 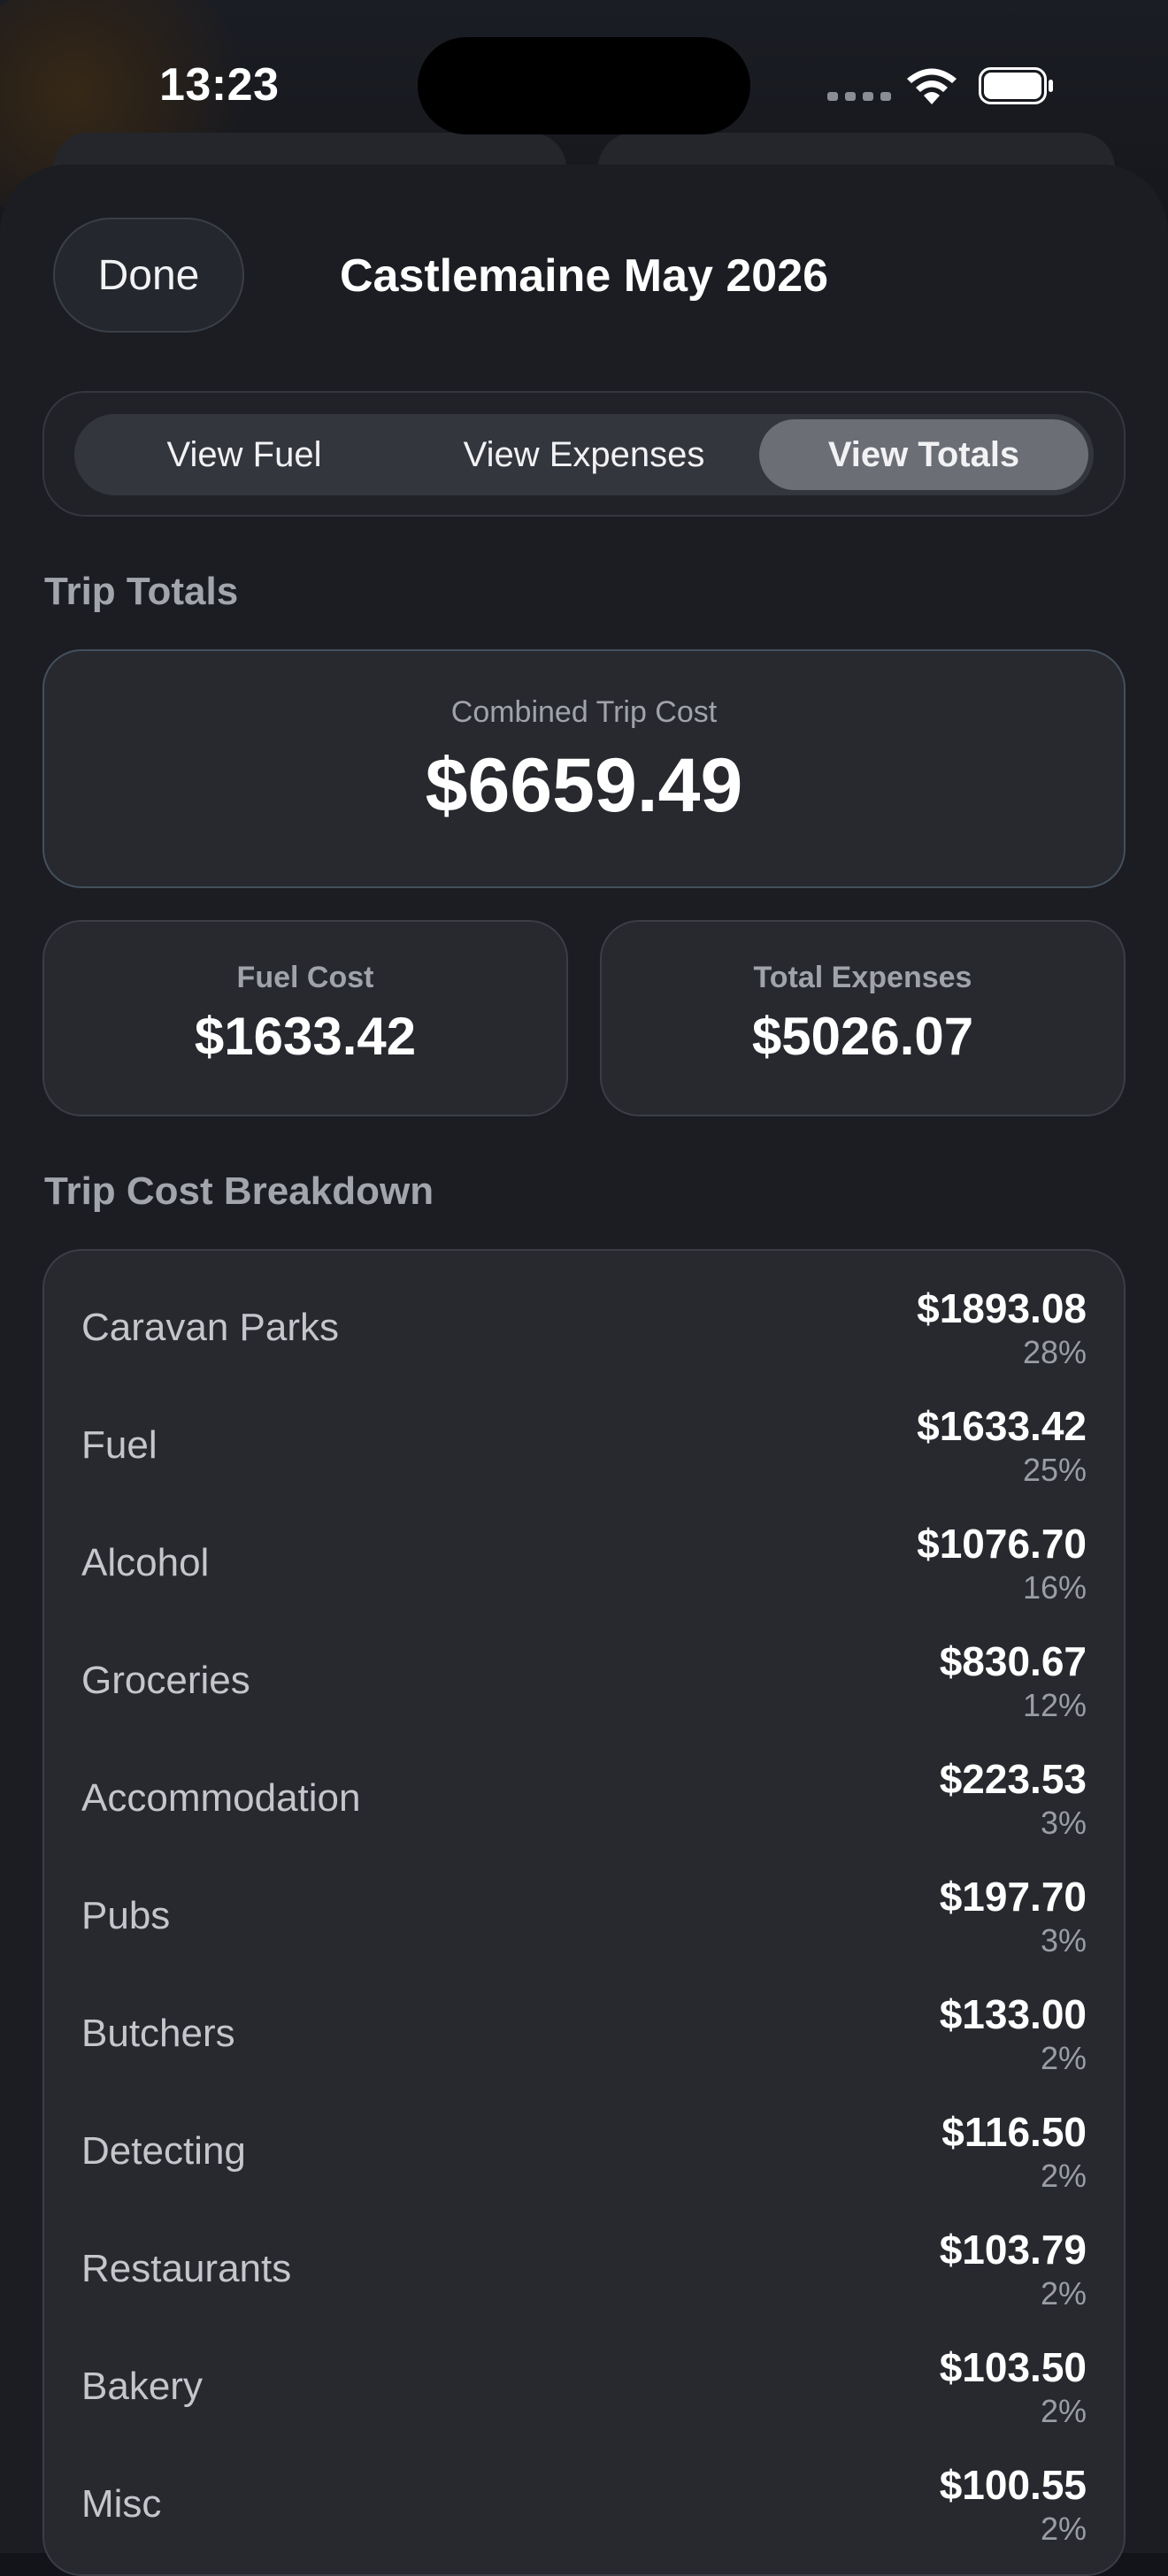 I want to click on trip-totals-heading: Trip Totals, so click(x=142, y=591).